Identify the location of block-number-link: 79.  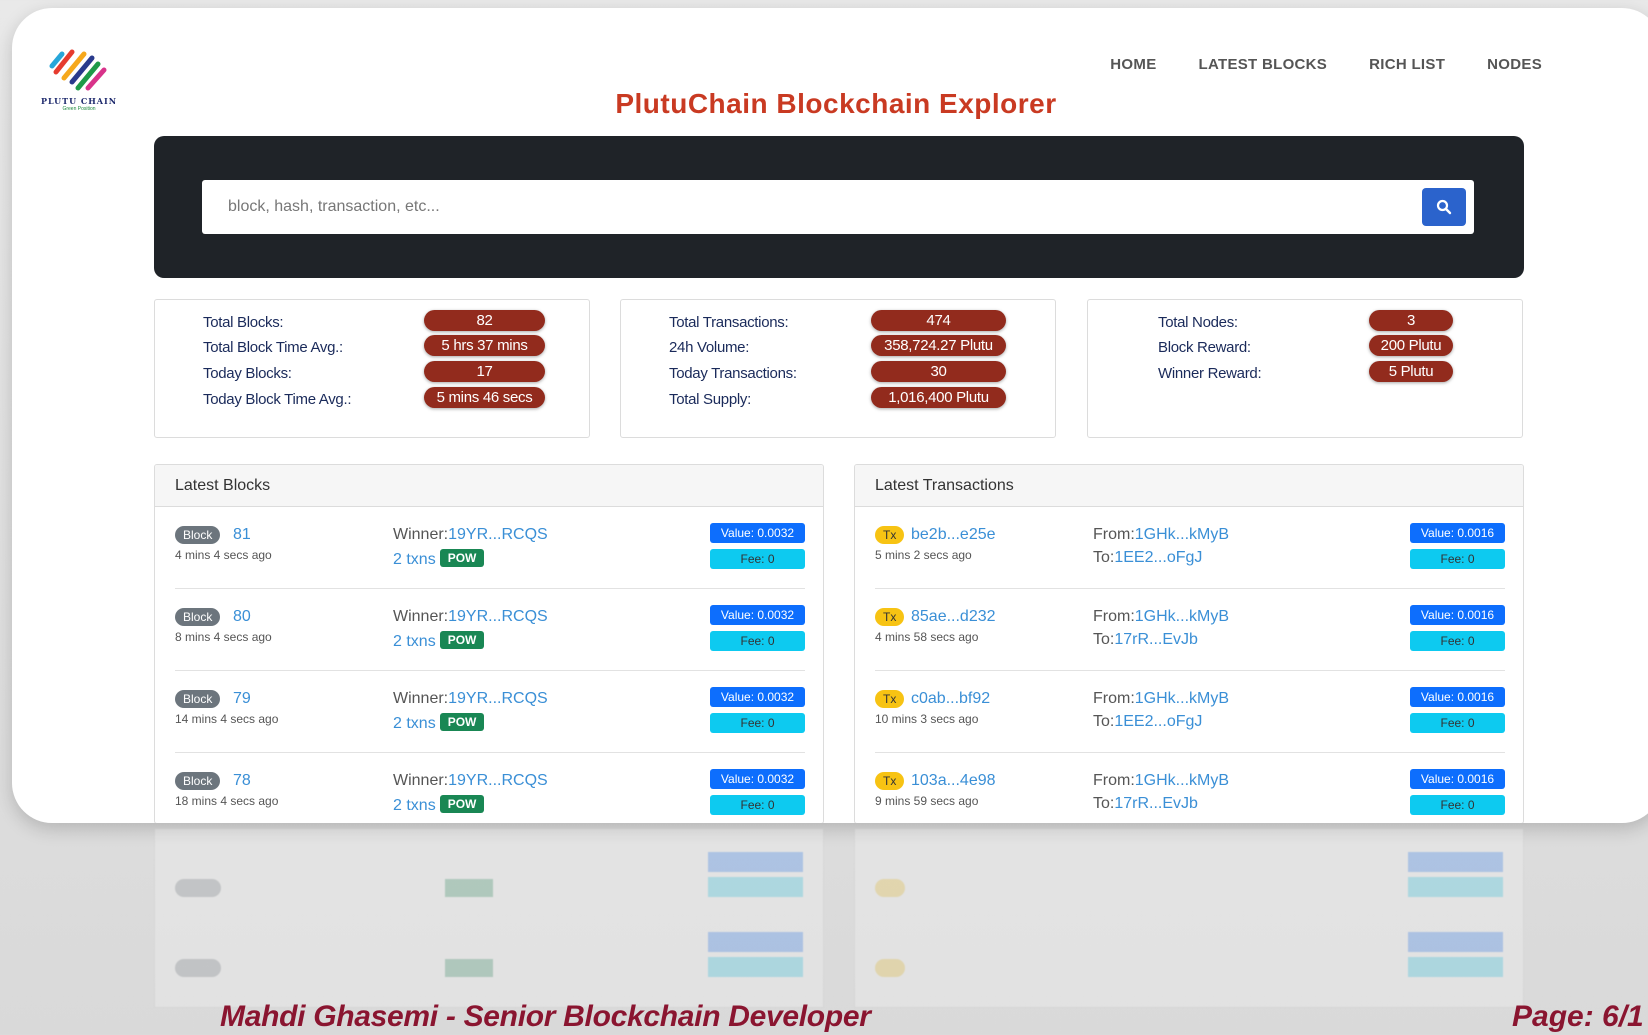
(242, 699).